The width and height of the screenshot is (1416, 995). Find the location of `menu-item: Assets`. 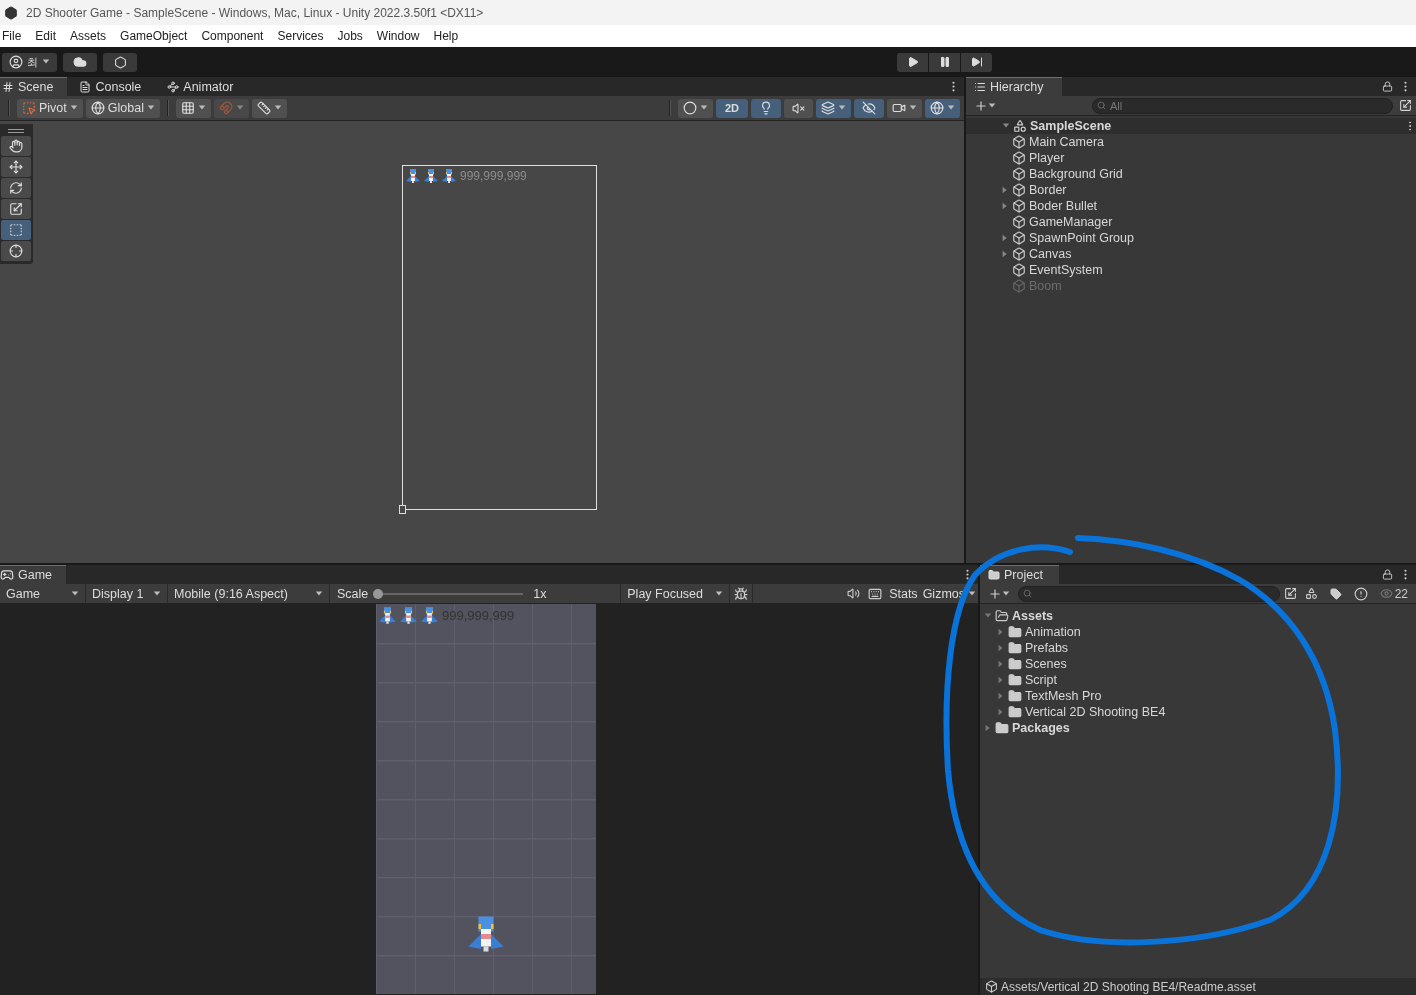

menu-item: Assets is located at coordinates (90, 36).